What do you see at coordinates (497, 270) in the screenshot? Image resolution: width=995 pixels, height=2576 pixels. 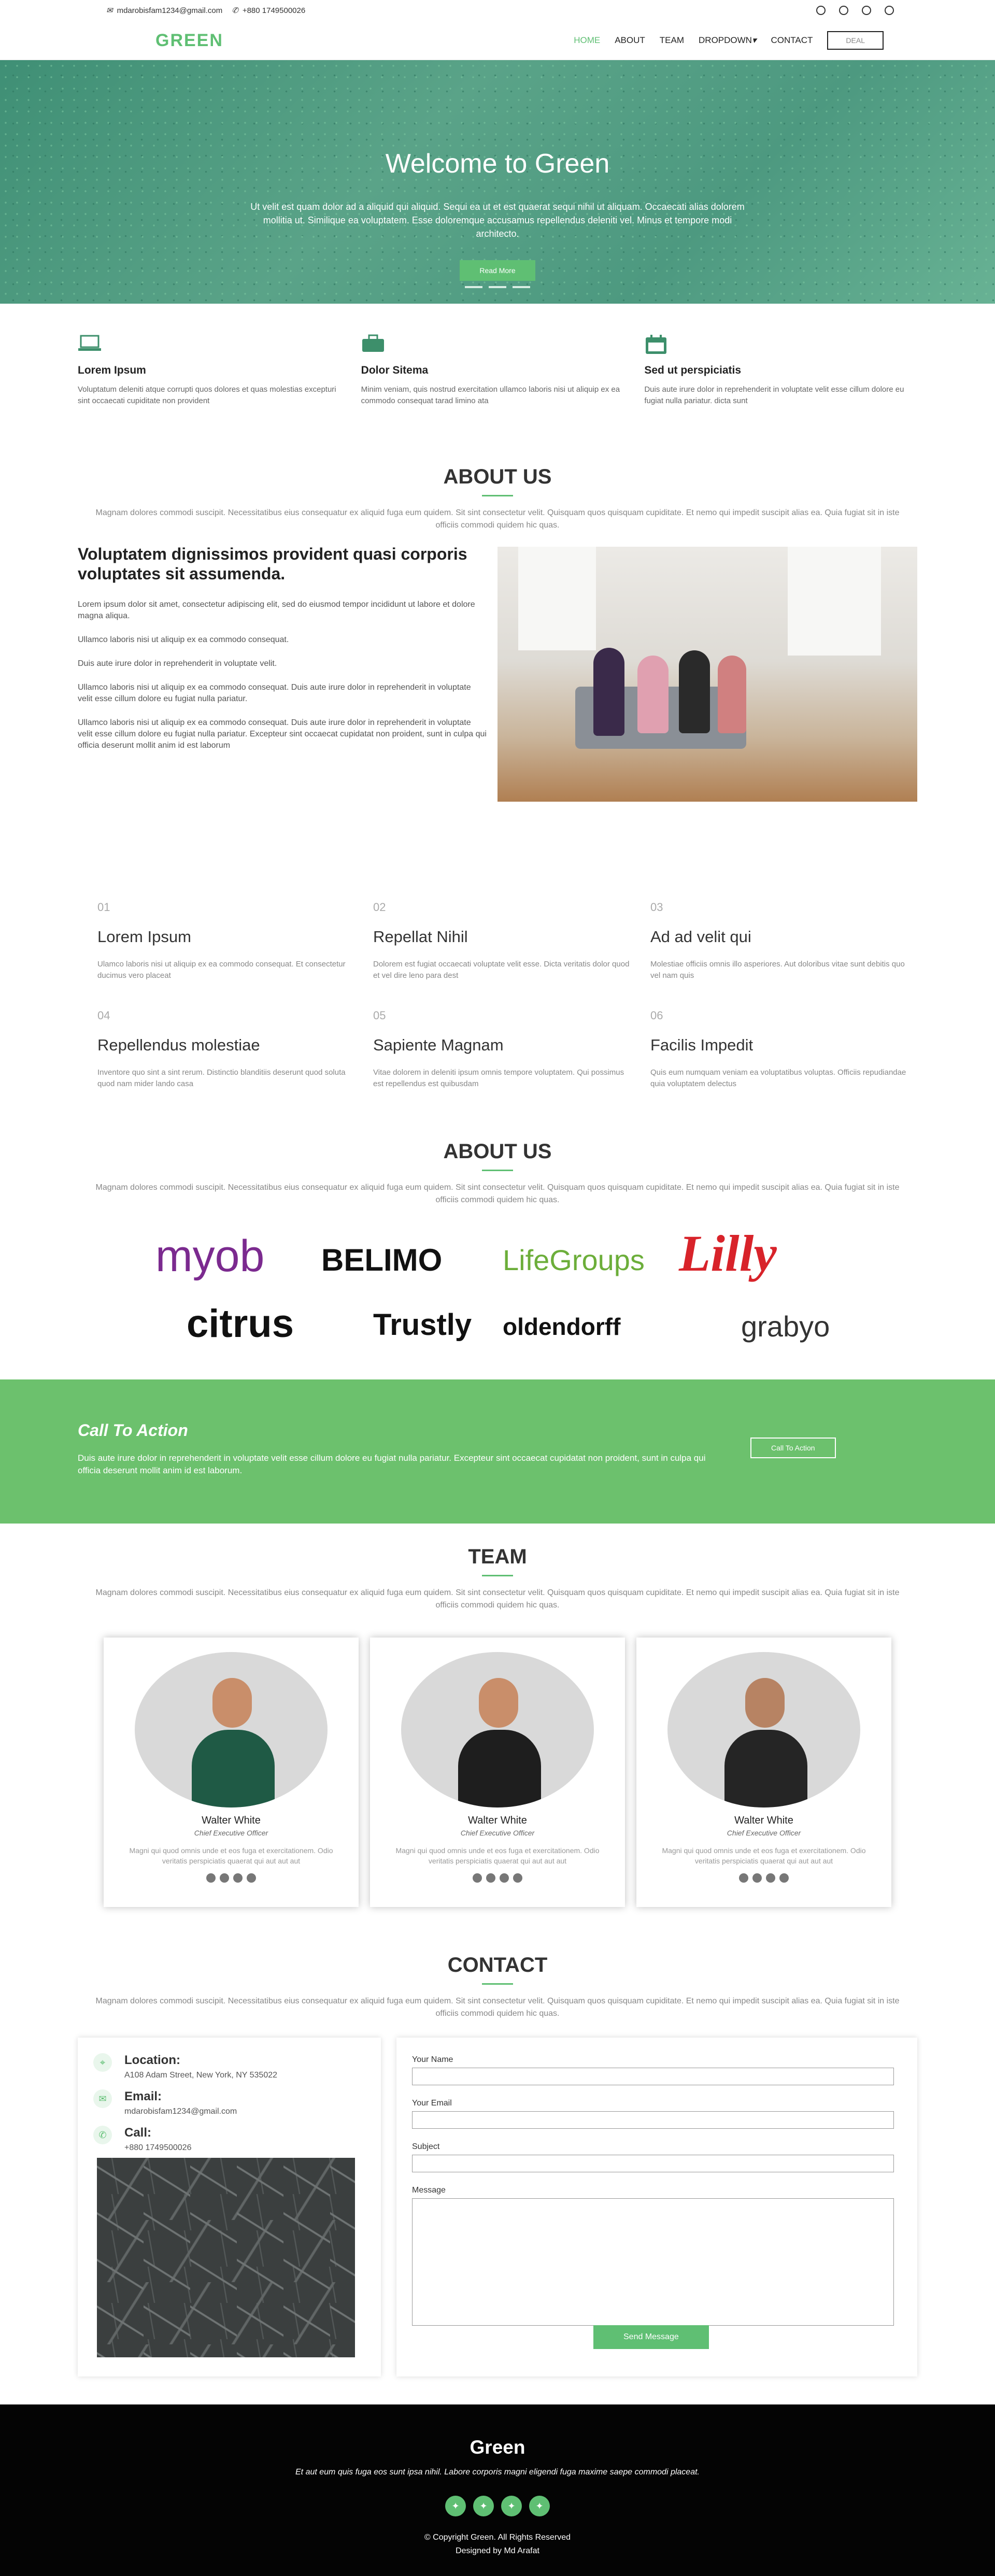 I see `read-more-button: Read More` at bounding box center [497, 270].